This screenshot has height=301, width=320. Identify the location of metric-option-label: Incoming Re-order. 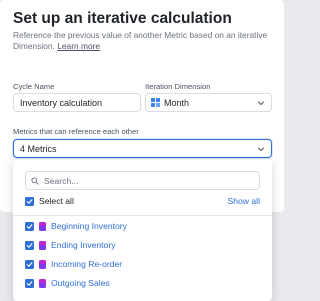
(87, 264).